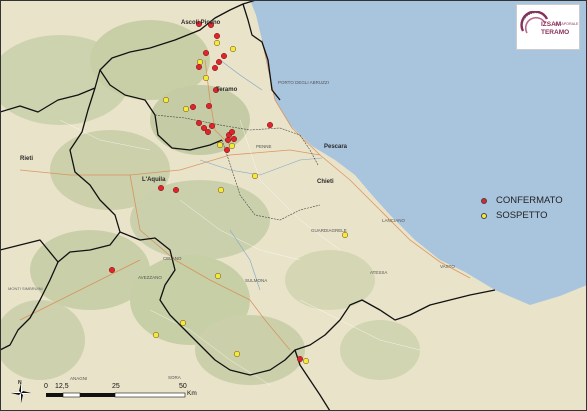 This screenshot has width=587, height=411. What do you see at coordinates (336, 147) in the screenshot?
I see `label-pescara: Pescara` at bounding box center [336, 147].